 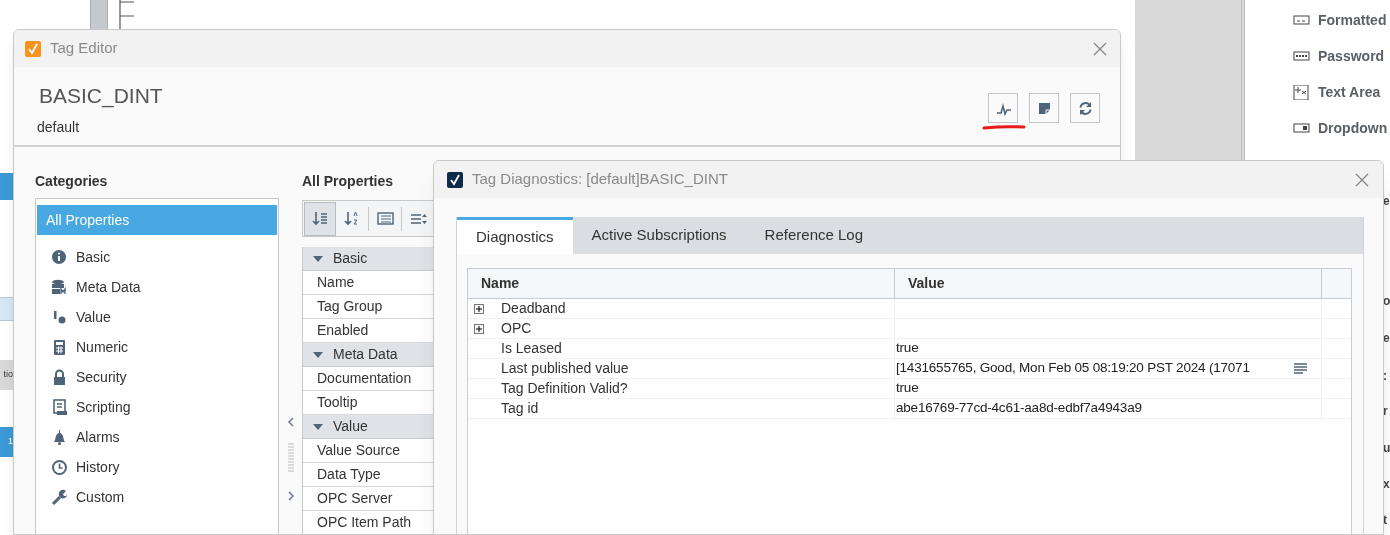 I want to click on category-label: Basic, so click(x=93, y=257).